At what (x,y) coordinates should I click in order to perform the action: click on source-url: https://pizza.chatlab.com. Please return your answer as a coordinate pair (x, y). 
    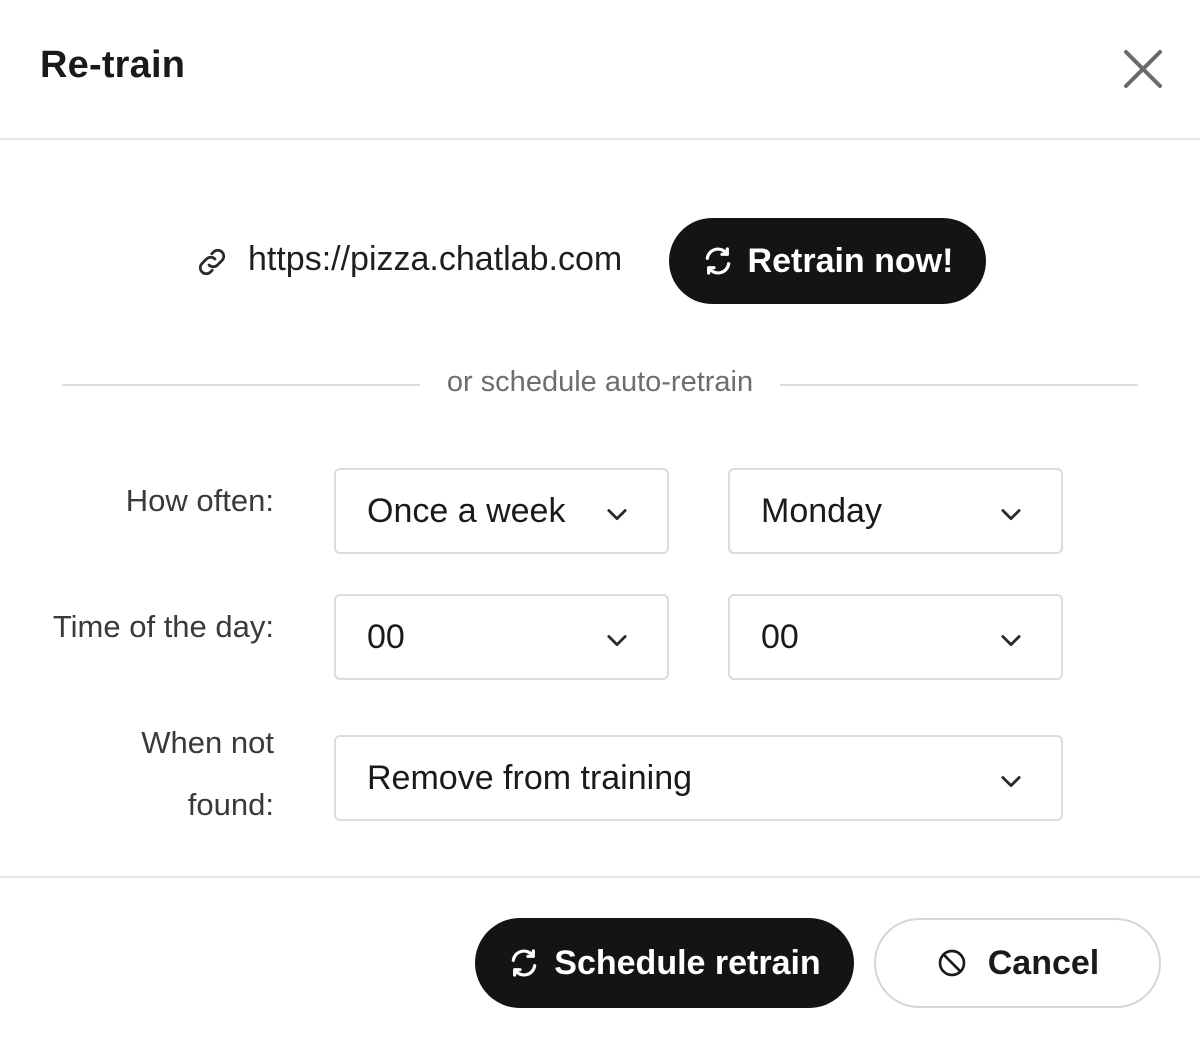
    Looking at the image, I should click on (435, 259).